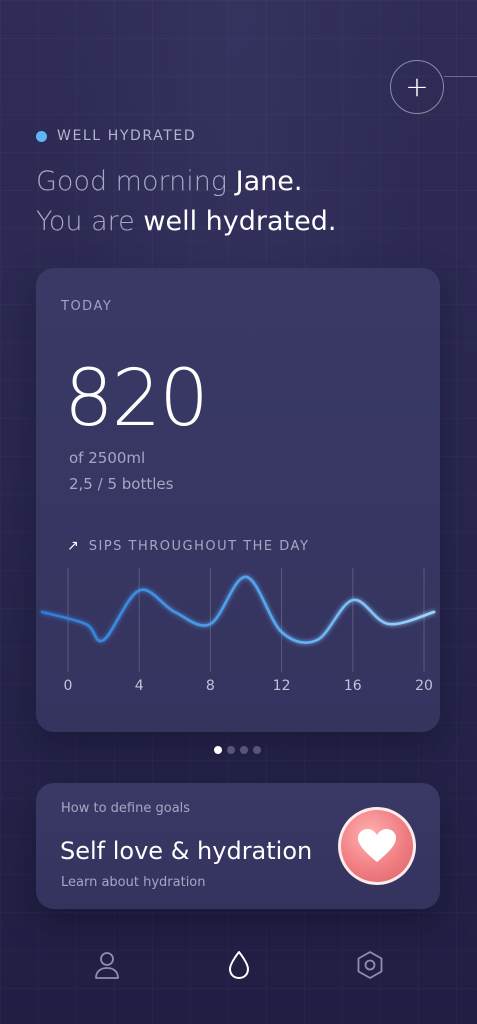  I want to click on sips-series-line, so click(238, 609).